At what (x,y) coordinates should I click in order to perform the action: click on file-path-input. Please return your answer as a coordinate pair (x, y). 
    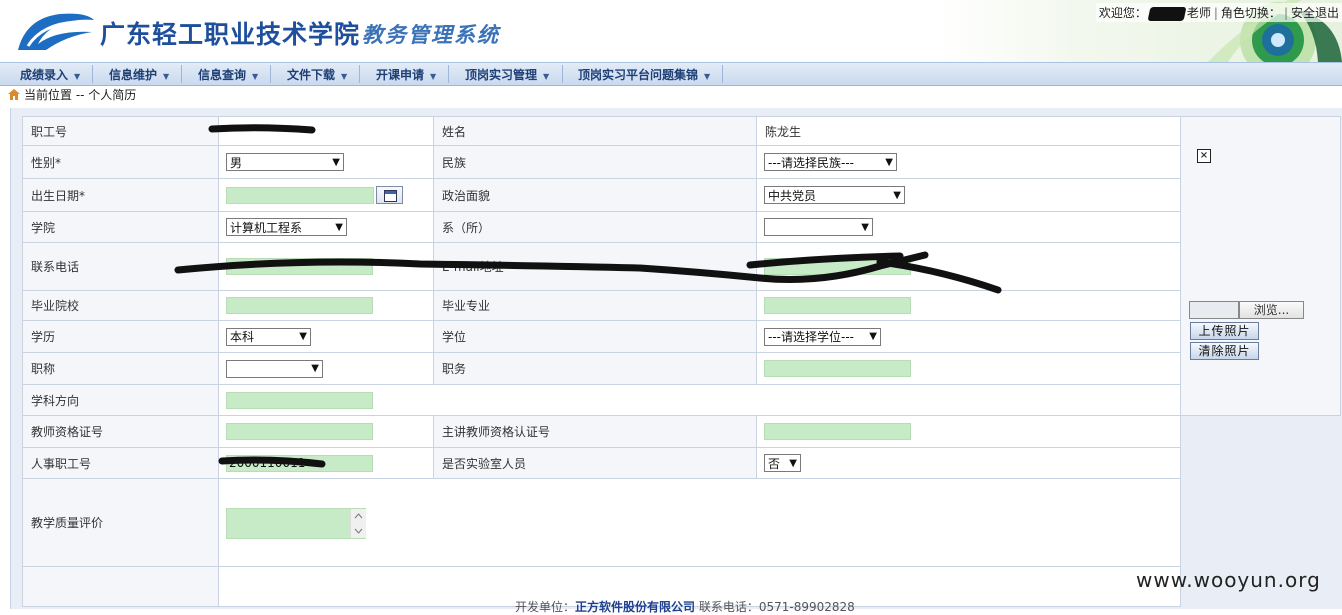
    Looking at the image, I should click on (1214, 310).